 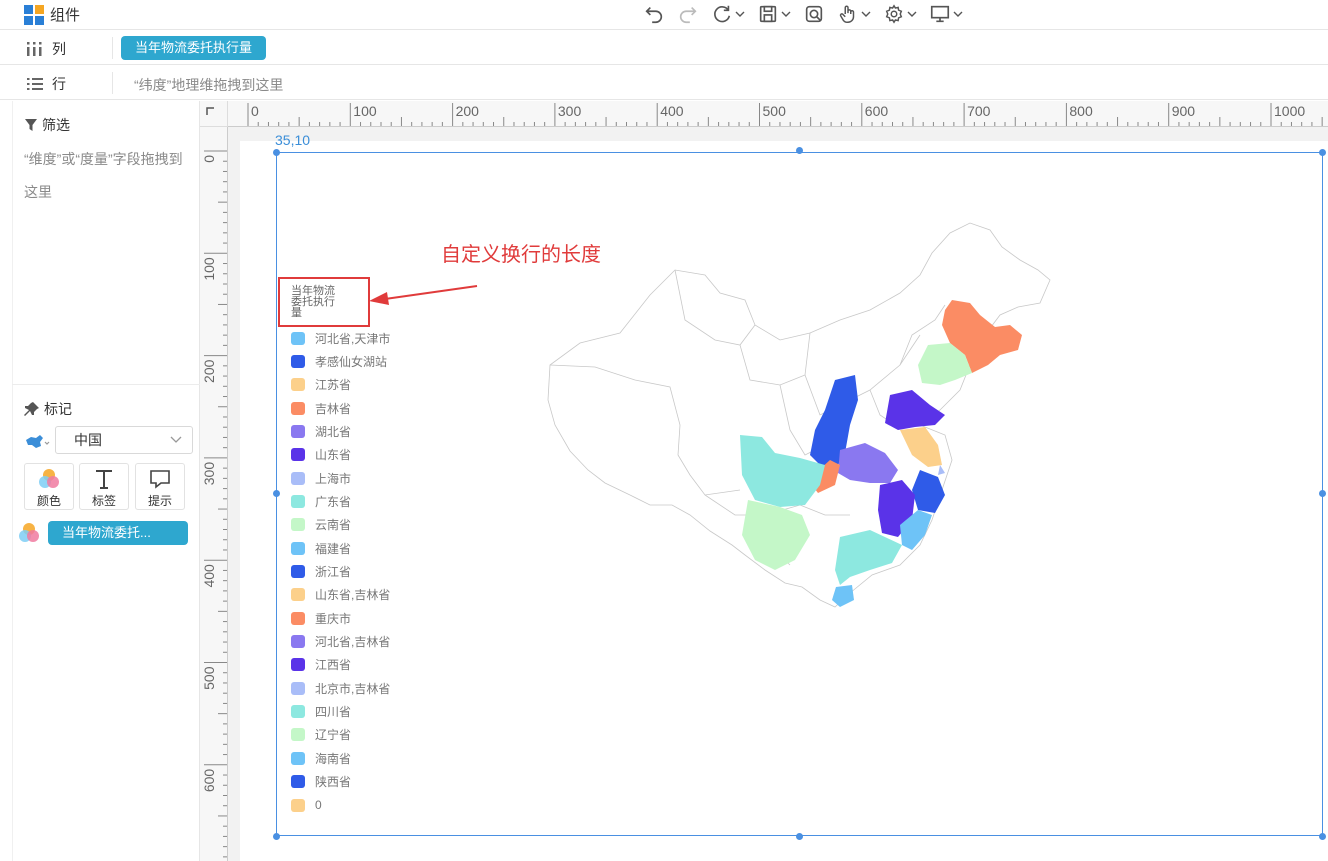 What do you see at coordinates (664, 48) in the screenshot?
I see `column-shelf: 列 当年物流委托执行量` at bounding box center [664, 48].